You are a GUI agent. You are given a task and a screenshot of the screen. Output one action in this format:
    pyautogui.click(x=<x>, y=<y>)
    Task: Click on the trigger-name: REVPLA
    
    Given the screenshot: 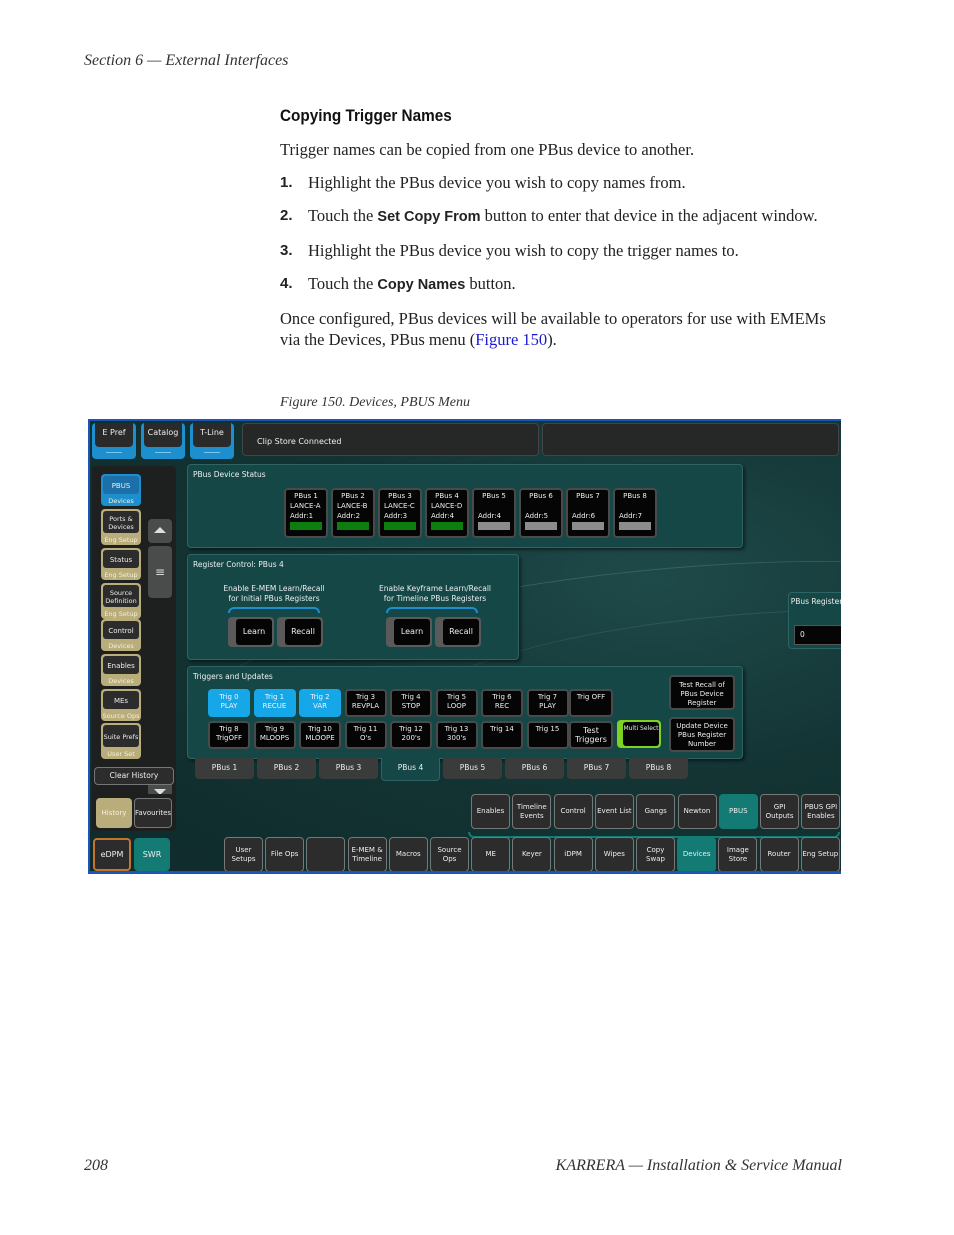 What is the action you would take?
    pyautogui.click(x=365, y=706)
    